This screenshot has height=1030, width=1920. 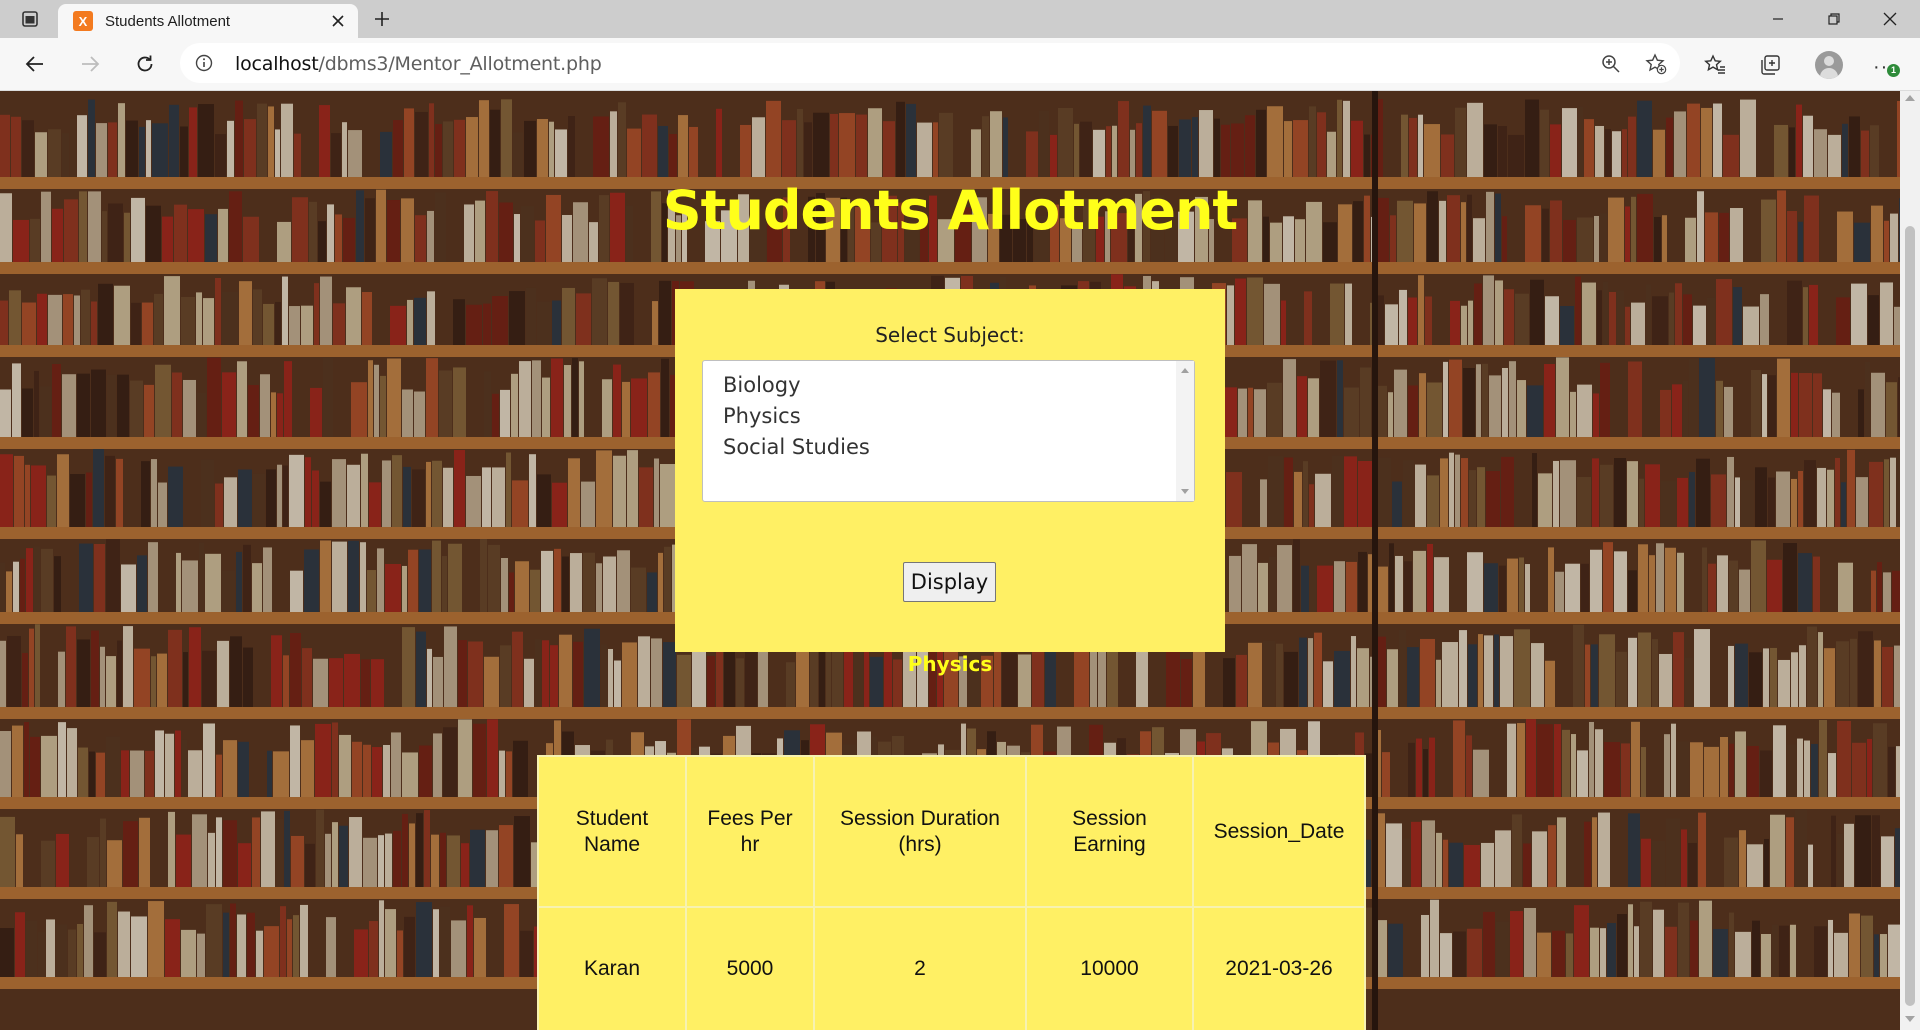 I want to click on url-host: localhost, so click(x=277, y=64).